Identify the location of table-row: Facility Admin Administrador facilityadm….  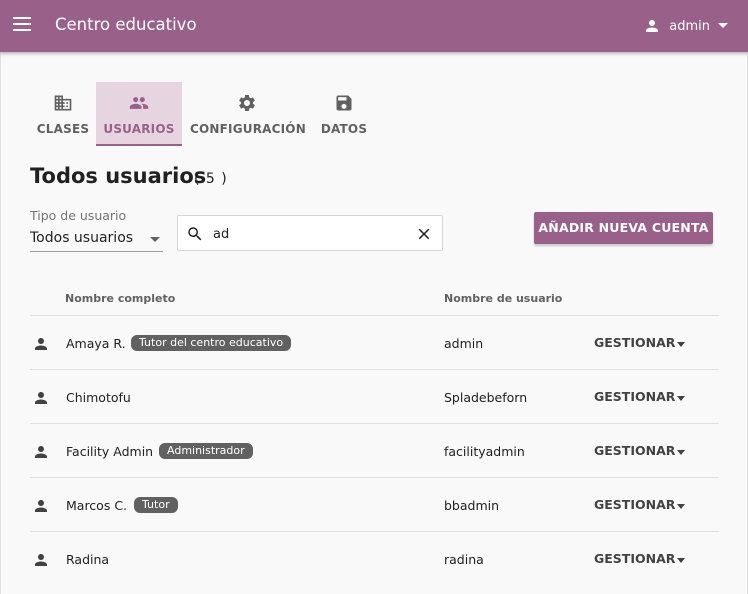
(374, 450).